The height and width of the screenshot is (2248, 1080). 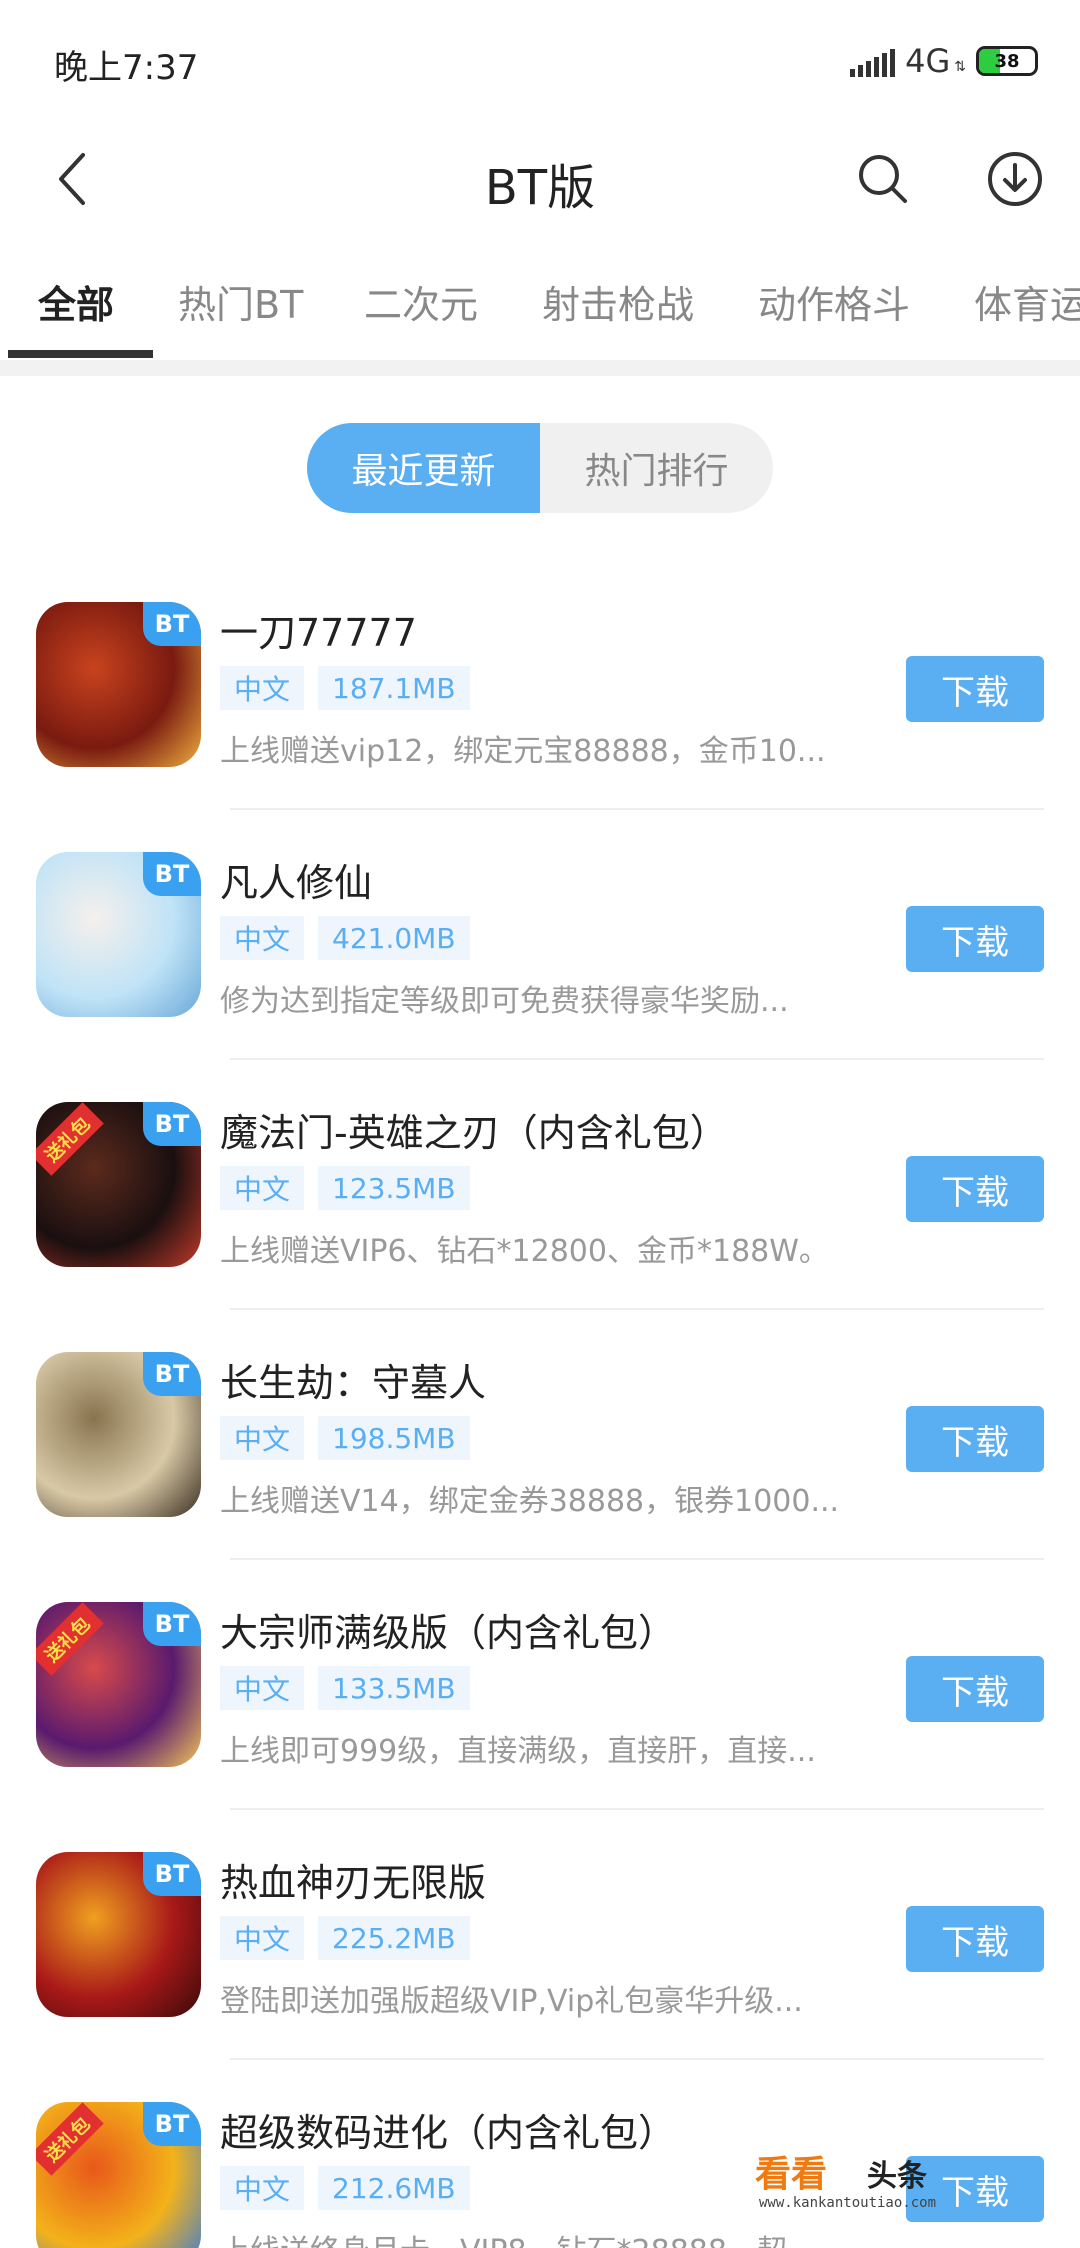 I want to click on status-time: 晚上7:37, so click(x=126, y=68).